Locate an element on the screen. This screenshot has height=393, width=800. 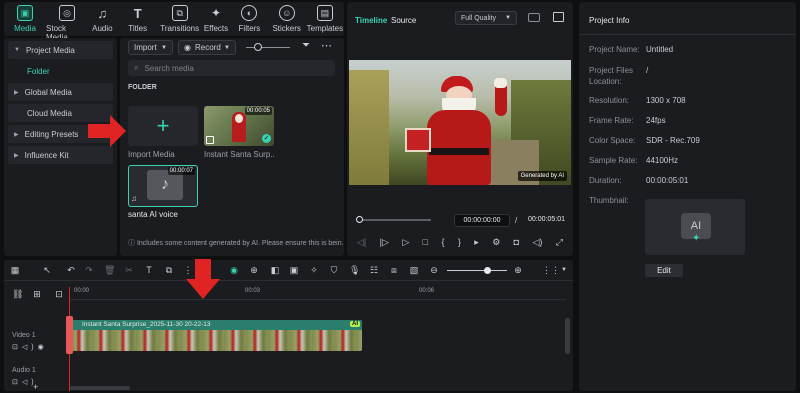
tab-audio: ♫ Audio is located at coordinates (102, 19).